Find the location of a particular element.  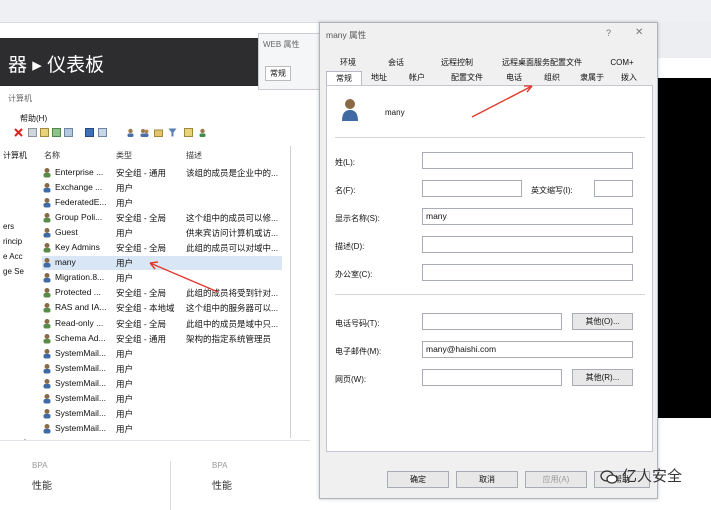

watermark-text: 亿人安全 is located at coordinates (652, 476).